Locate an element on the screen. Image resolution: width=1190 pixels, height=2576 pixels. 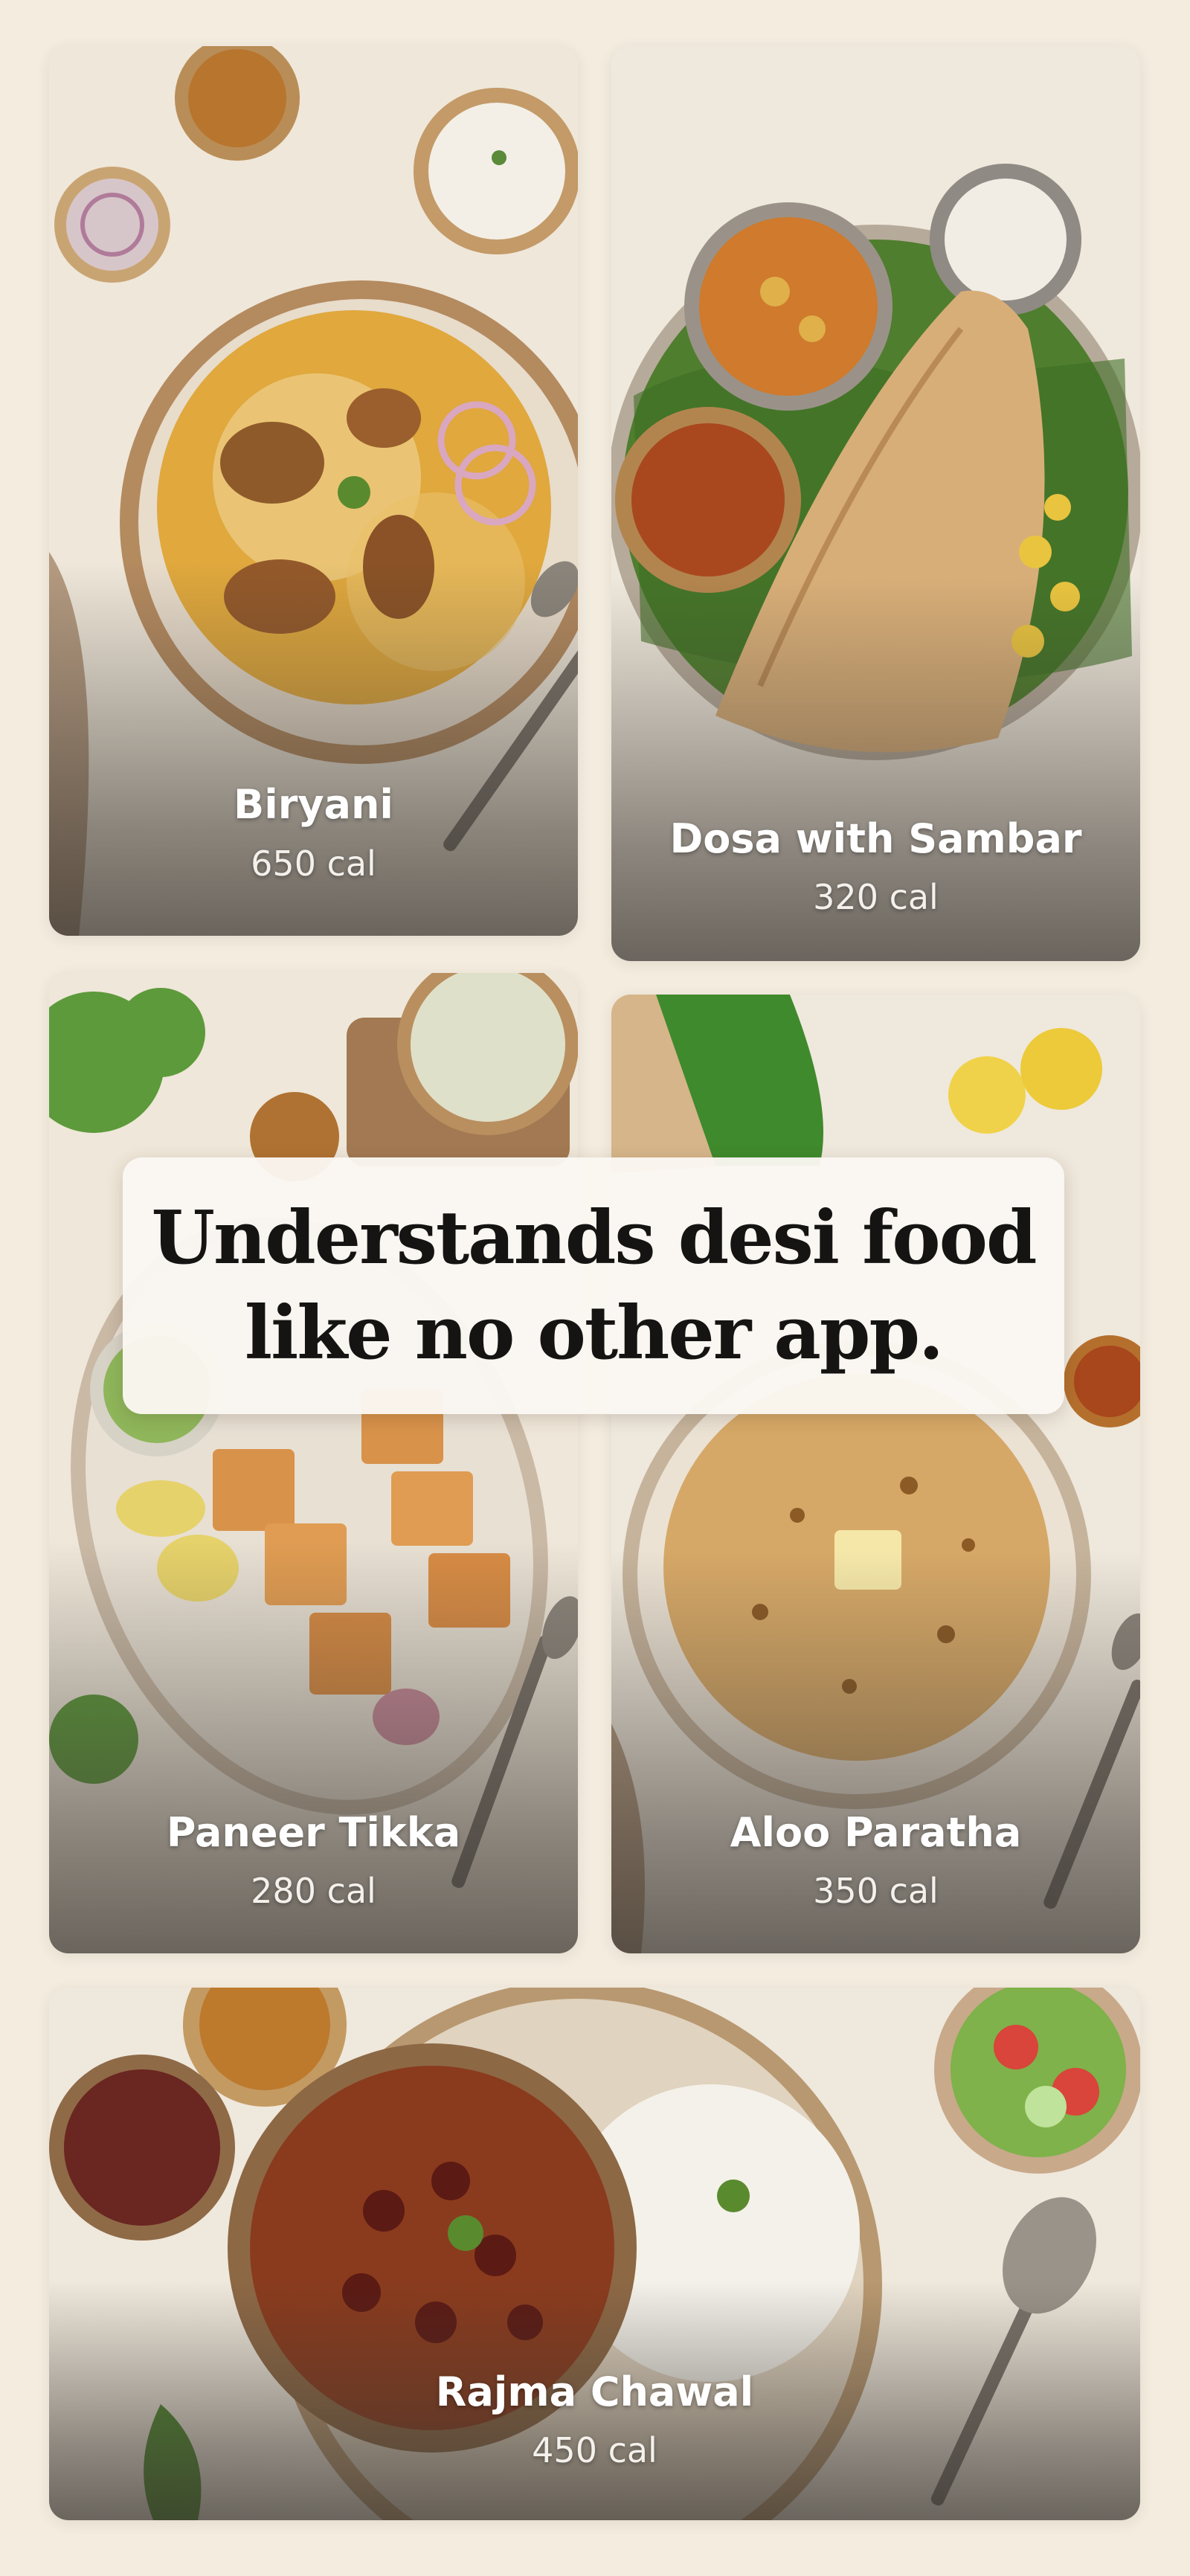
dish-calories: 280 cal is located at coordinates (314, 1891).